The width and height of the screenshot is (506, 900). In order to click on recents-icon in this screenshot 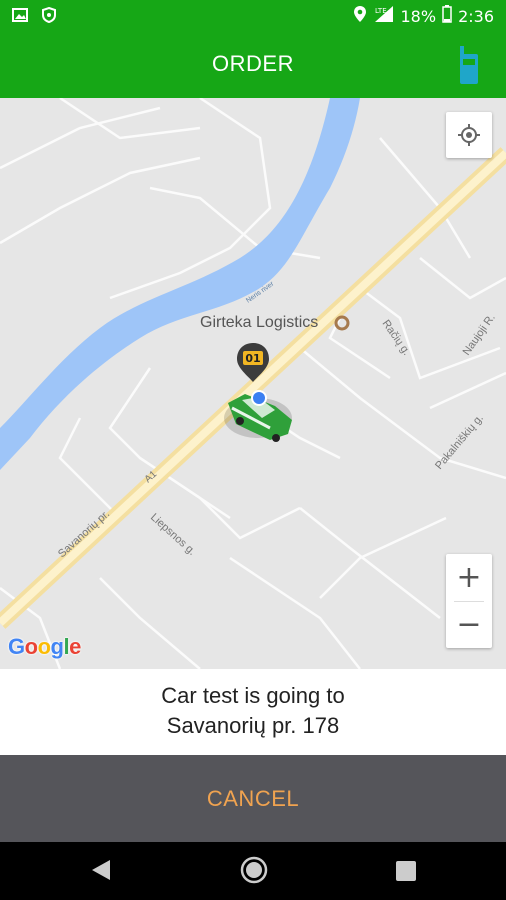, I will do `click(406, 871)`.